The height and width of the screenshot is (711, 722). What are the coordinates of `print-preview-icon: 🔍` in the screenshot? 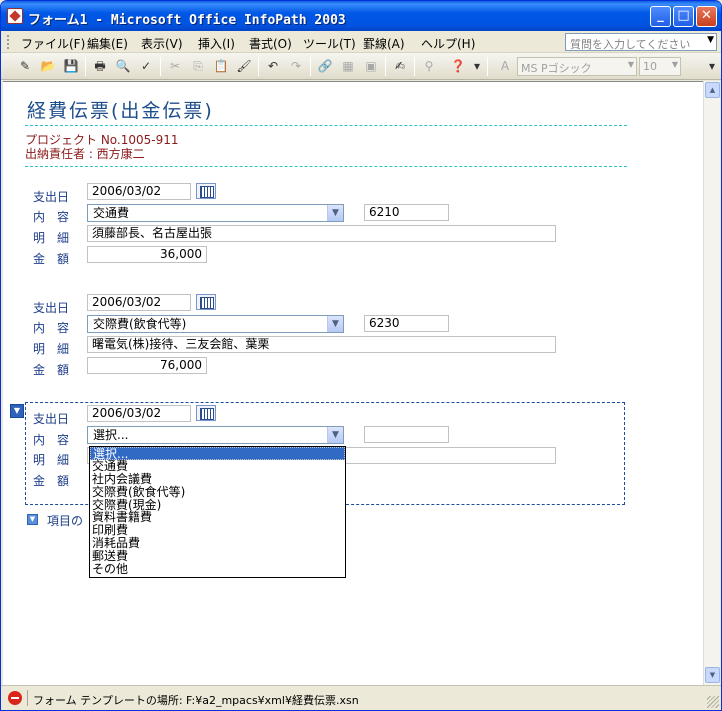 It's located at (123, 66).